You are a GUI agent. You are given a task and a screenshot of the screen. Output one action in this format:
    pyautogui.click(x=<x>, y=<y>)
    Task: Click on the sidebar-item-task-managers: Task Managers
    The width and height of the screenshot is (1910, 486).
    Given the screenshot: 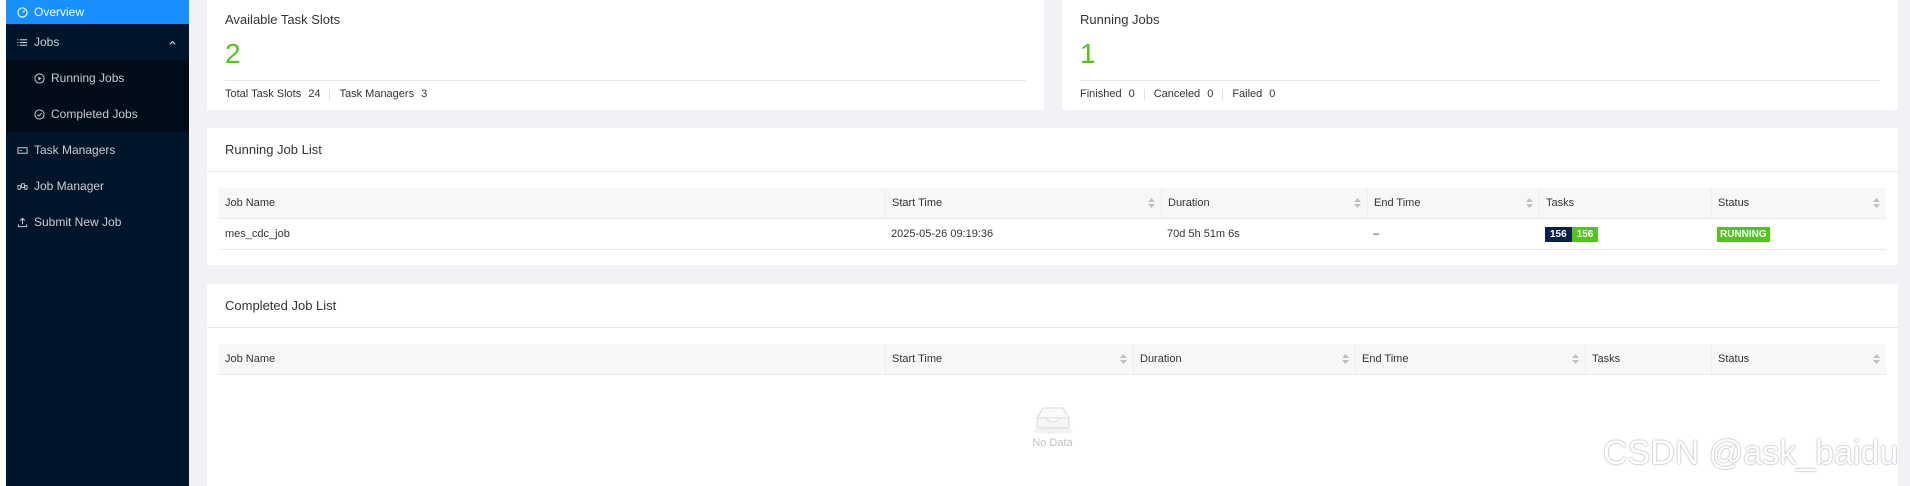 What is the action you would take?
    pyautogui.click(x=97, y=150)
    